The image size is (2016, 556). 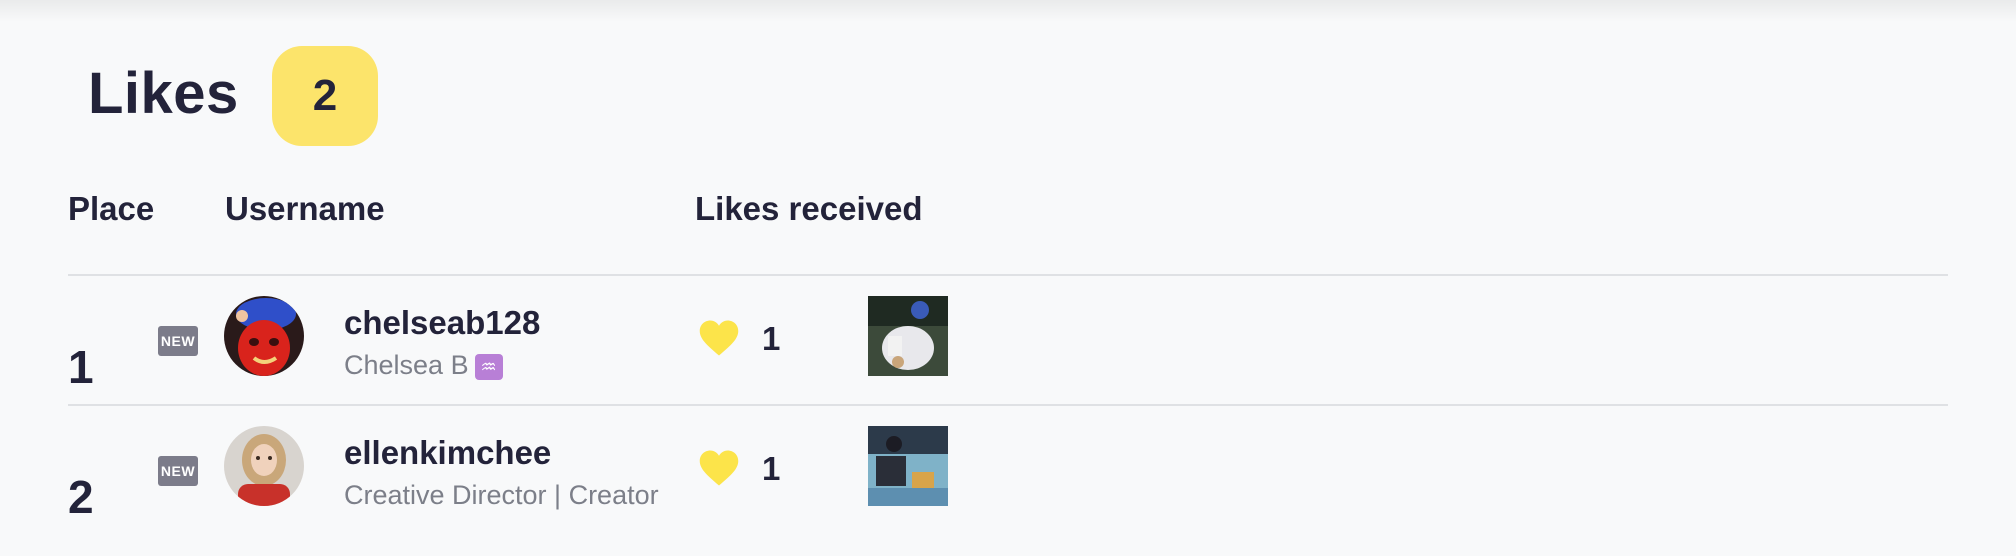 What do you see at coordinates (501, 495) in the screenshot?
I see `display-name: Creative Director | Creator` at bounding box center [501, 495].